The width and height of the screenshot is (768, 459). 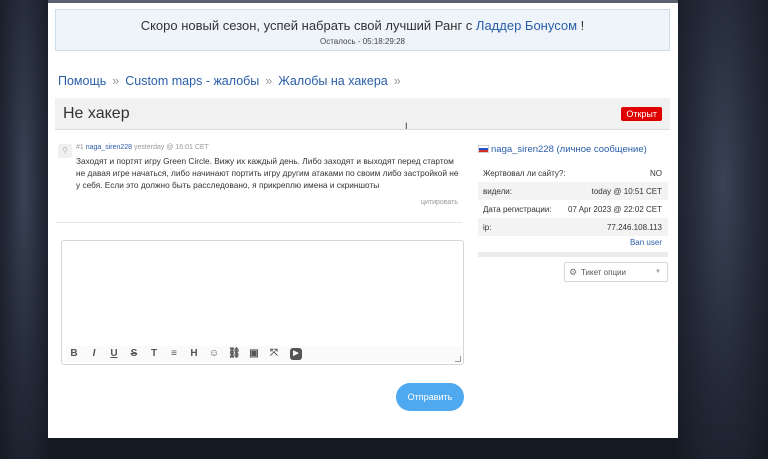 I want to click on breadcrumb-custom-maps: Custom maps - жалобы, so click(x=192, y=81).